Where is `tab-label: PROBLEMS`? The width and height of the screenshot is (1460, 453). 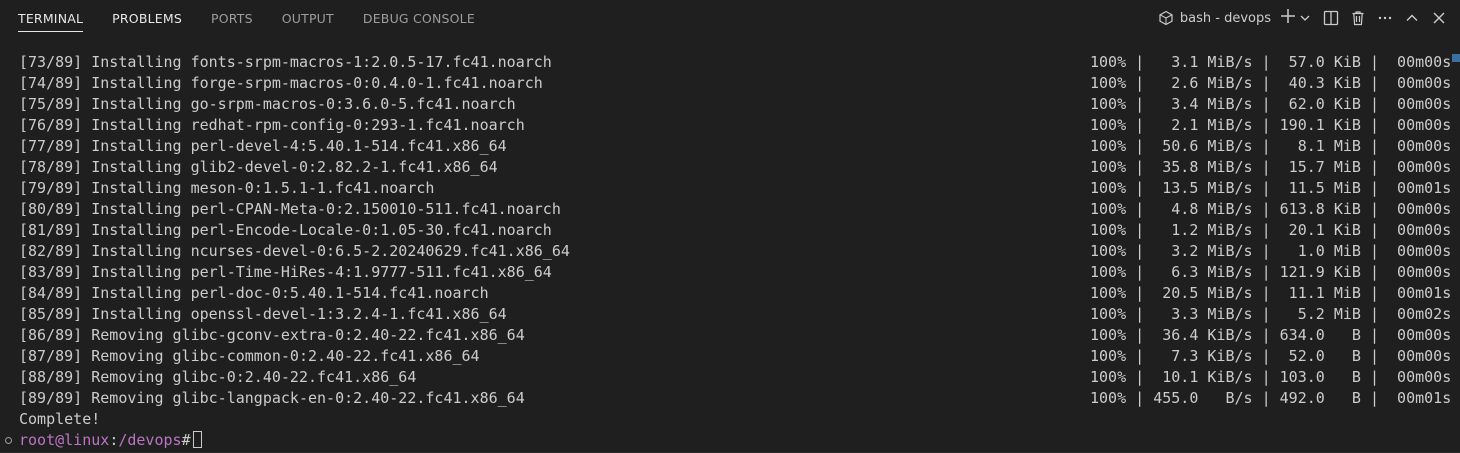
tab-label: PROBLEMS is located at coordinates (147, 18).